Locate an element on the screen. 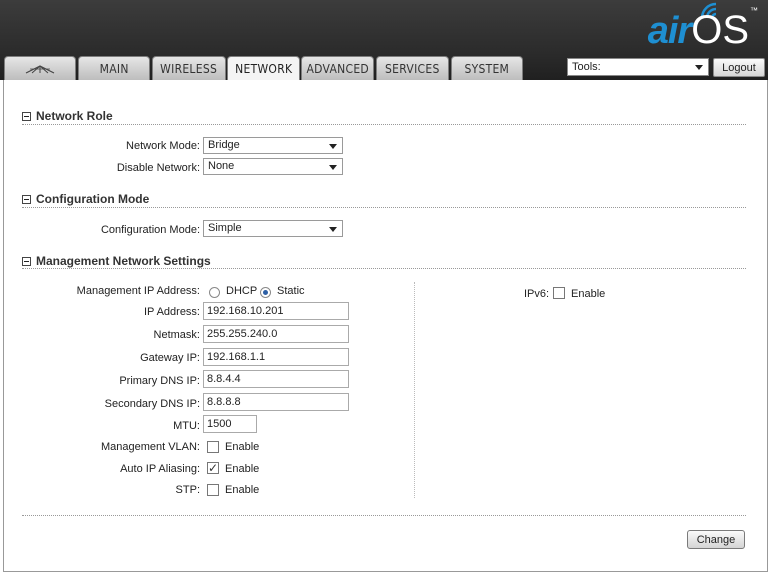  configuration-mode-label: Configuration Mode: is located at coordinates (150, 230).